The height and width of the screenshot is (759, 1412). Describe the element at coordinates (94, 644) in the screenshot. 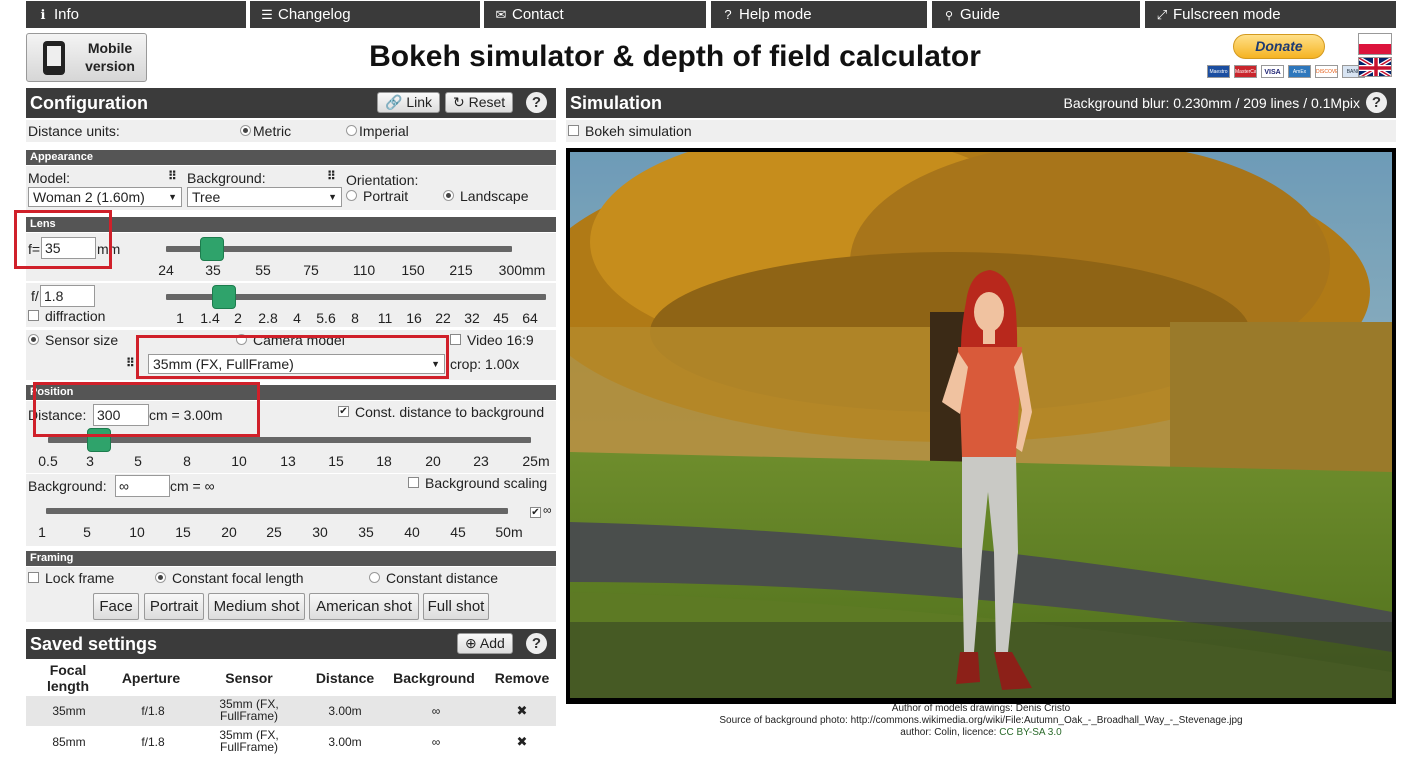

I see `saved-settings-title: Saved settings` at that location.